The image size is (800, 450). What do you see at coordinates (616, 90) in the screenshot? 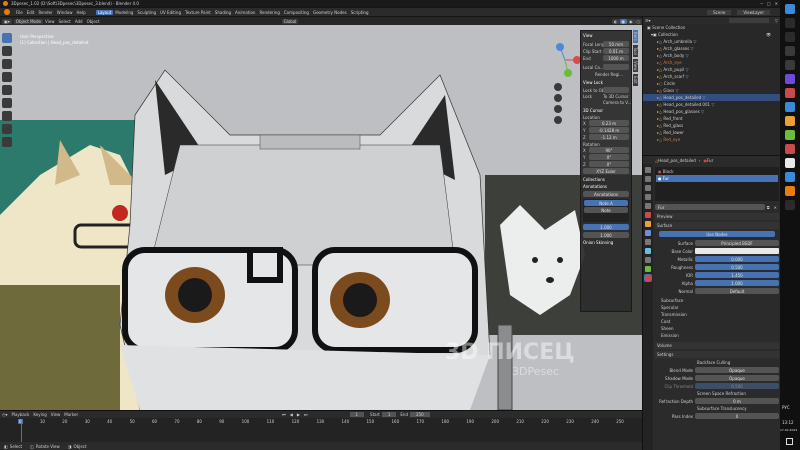
I see `lock-to-object-field` at bounding box center [616, 90].